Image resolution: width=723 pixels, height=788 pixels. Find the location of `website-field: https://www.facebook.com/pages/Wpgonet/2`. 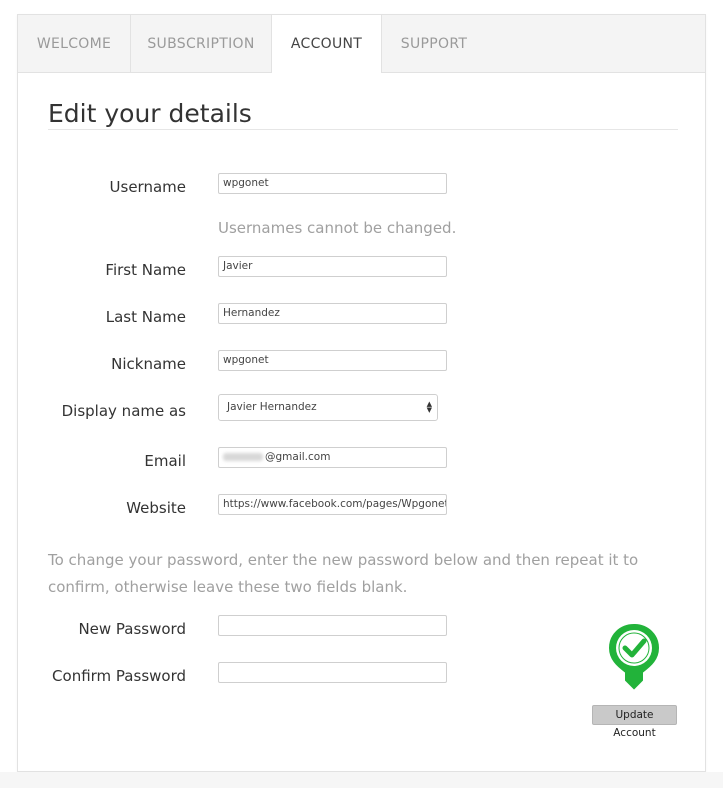

website-field: https://www.facebook.com/pages/Wpgonet/2 is located at coordinates (332, 504).